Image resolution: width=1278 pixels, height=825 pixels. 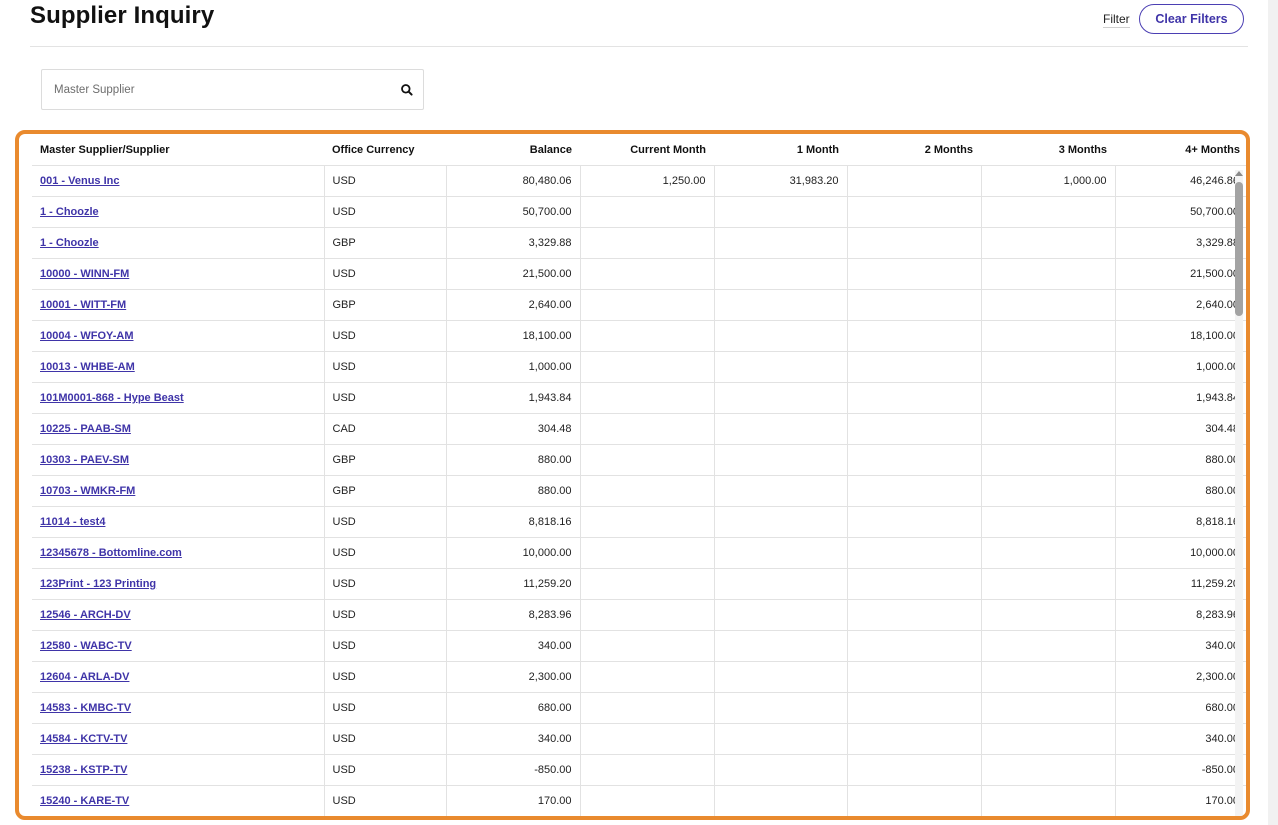 What do you see at coordinates (1180, 708) in the screenshot?
I see `cell-4-plus-months: 680.00` at bounding box center [1180, 708].